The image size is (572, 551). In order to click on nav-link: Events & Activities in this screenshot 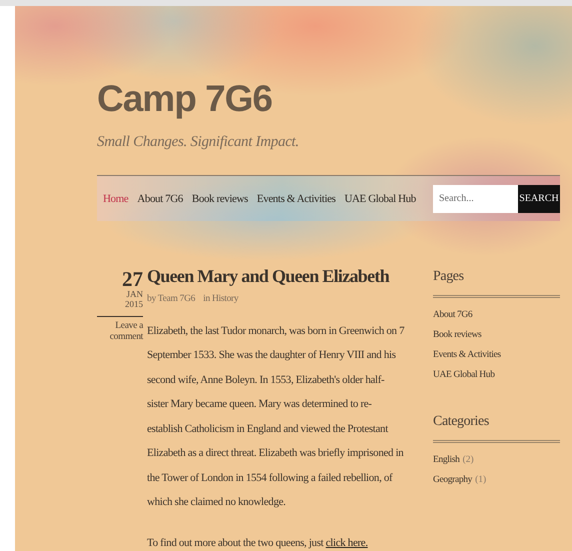, I will do `click(296, 198)`.